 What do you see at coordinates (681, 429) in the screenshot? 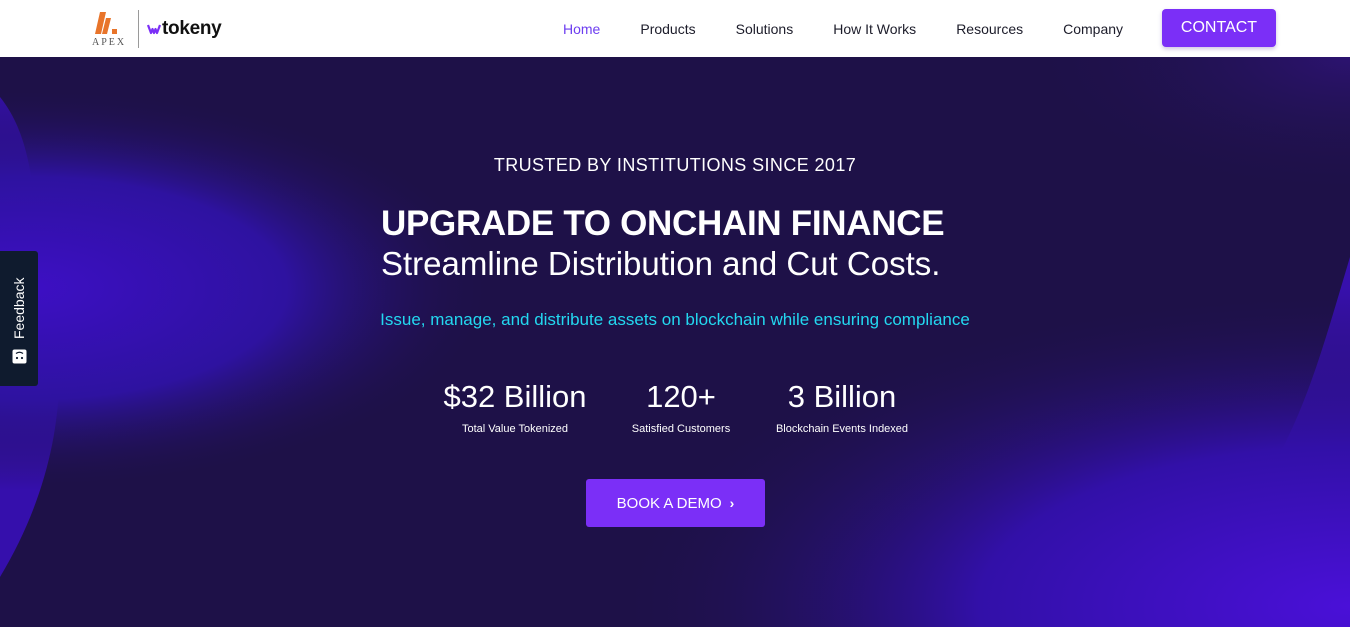
I see `stat-label: Satisfied Customers` at bounding box center [681, 429].